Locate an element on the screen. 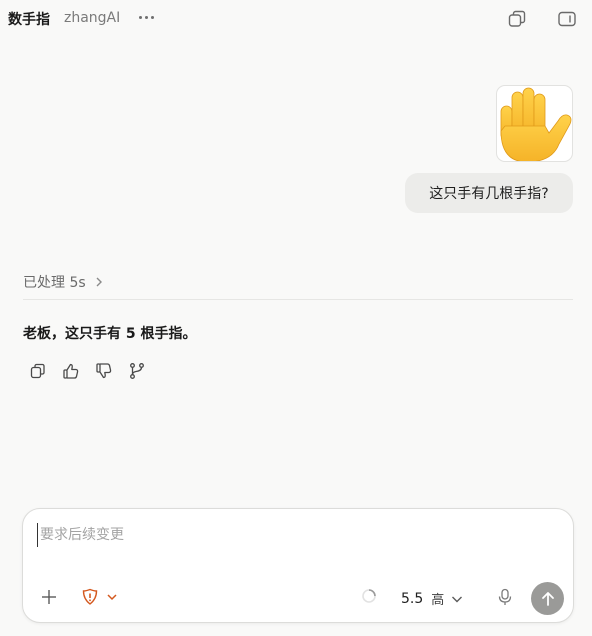 This screenshot has height=636, width=592. loading-spinner-icon is located at coordinates (369, 596).